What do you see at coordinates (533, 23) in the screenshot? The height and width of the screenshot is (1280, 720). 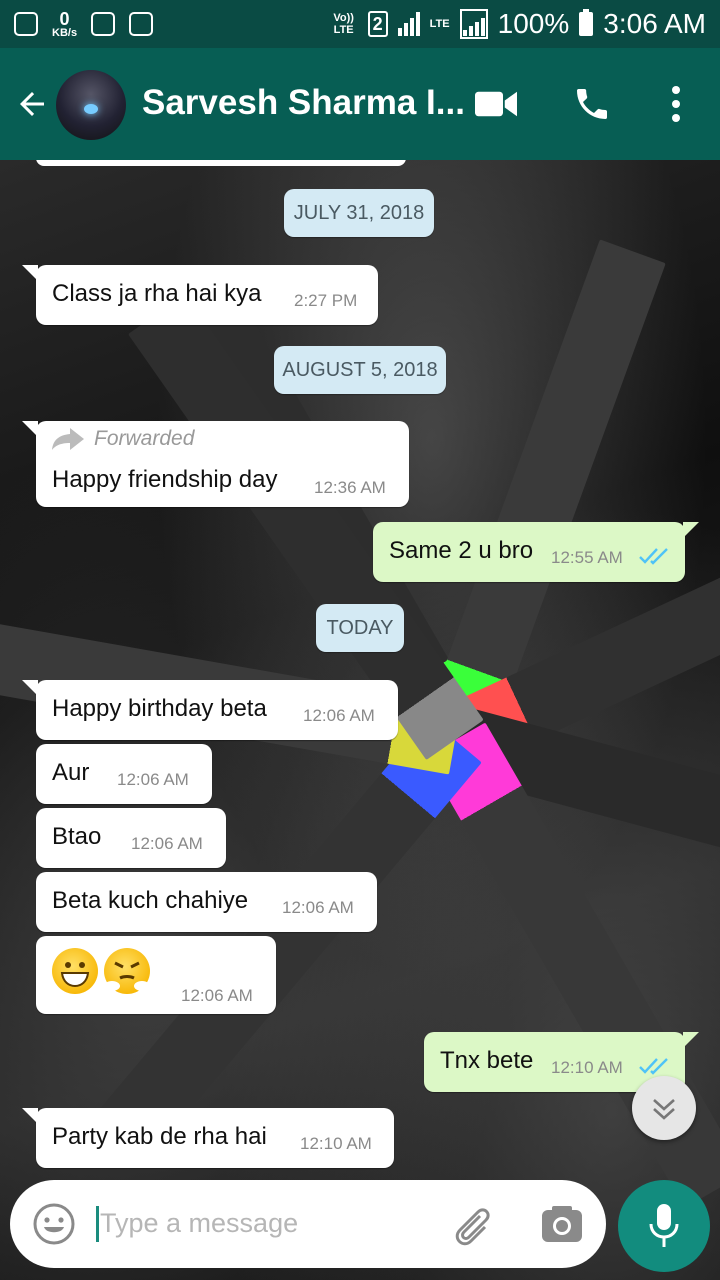 I see `battery-percent: 100%` at bounding box center [533, 23].